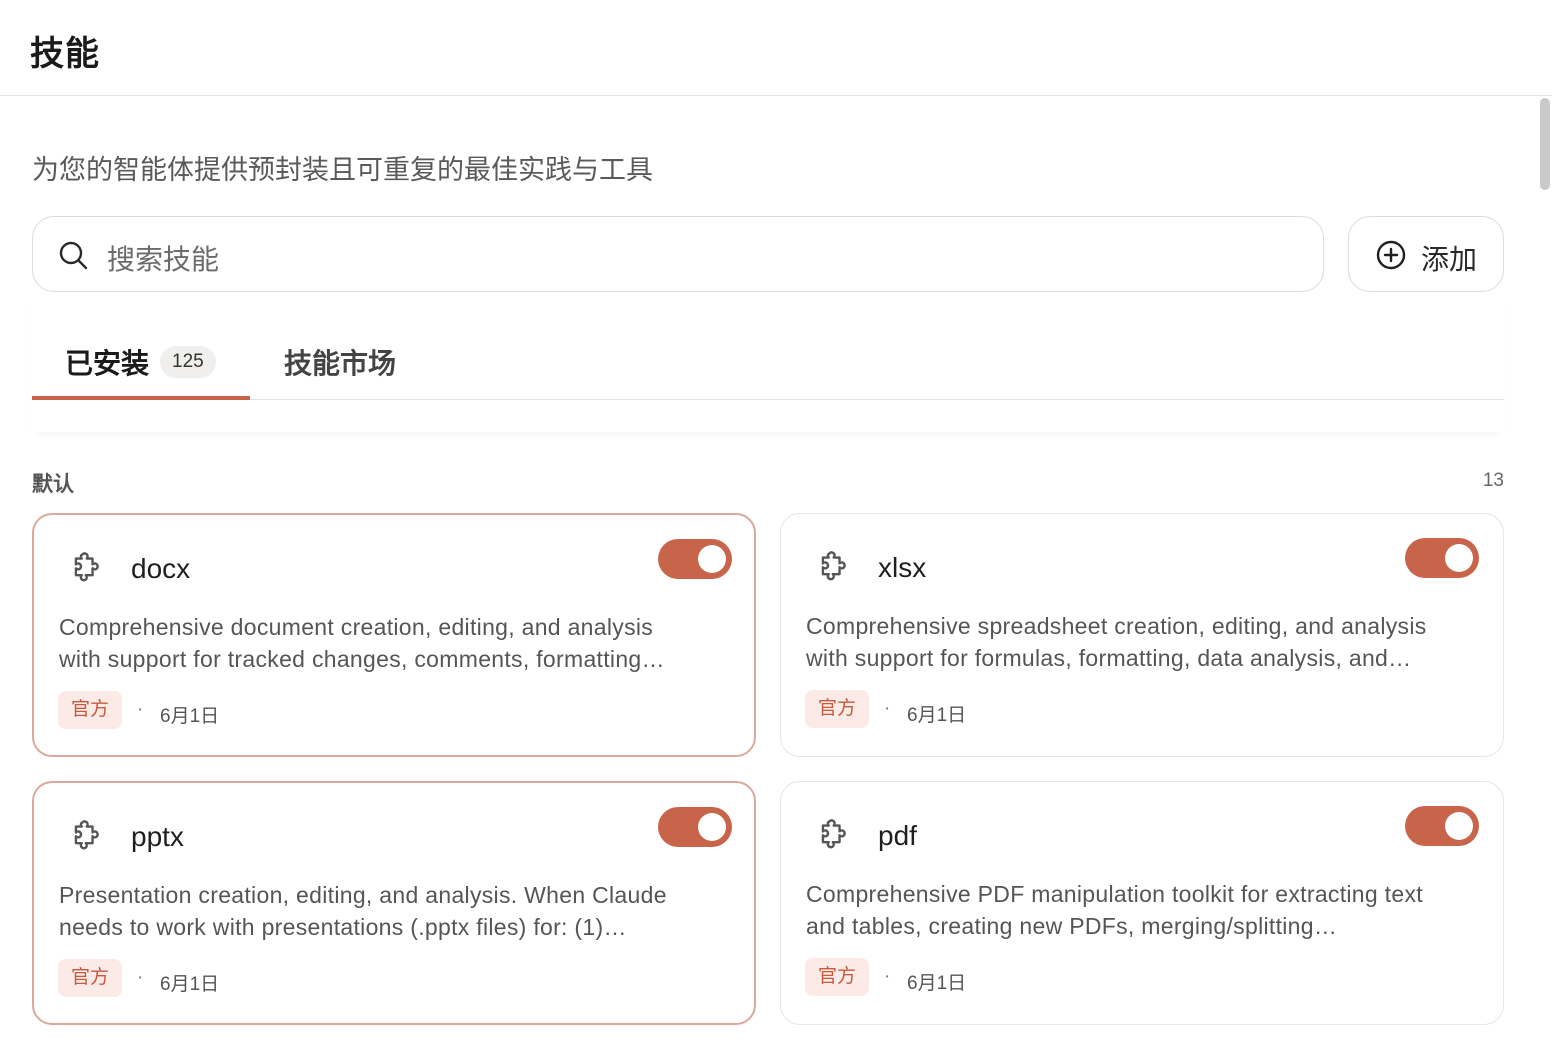  What do you see at coordinates (768, 346) in the screenshot?
I see `tab-bar: 已安装 125 技能市场` at bounding box center [768, 346].